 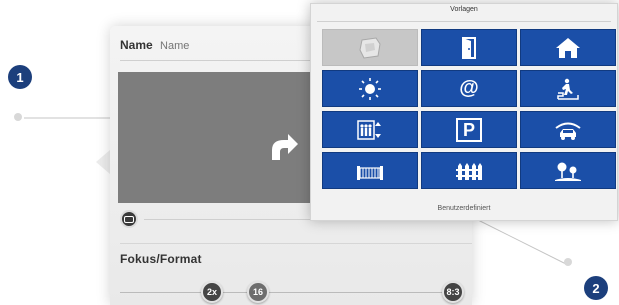 I want to click on template-tile-parking: P, so click(x=469, y=129).